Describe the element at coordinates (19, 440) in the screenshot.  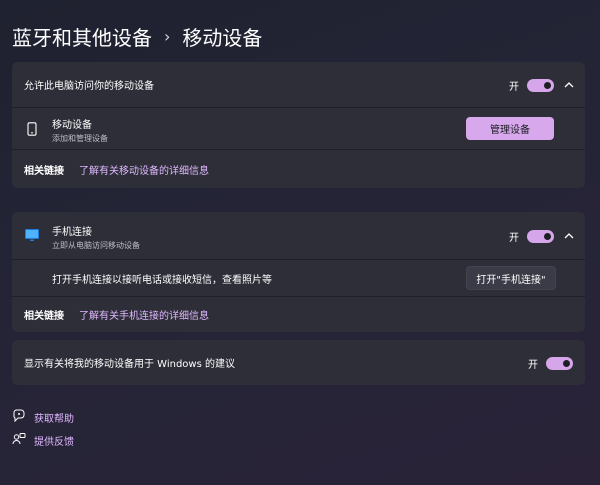
I see `feedback-icon` at that location.